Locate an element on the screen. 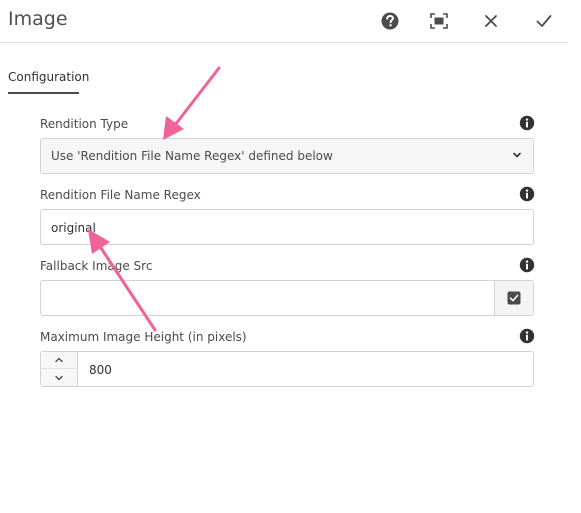 This screenshot has width=581, height=513. path-picker-button is located at coordinates (513, 298).